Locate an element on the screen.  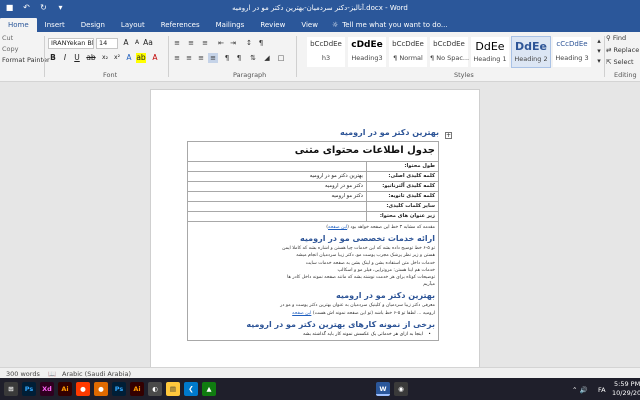
tab-home: Home is located at coordinates (18, 25).